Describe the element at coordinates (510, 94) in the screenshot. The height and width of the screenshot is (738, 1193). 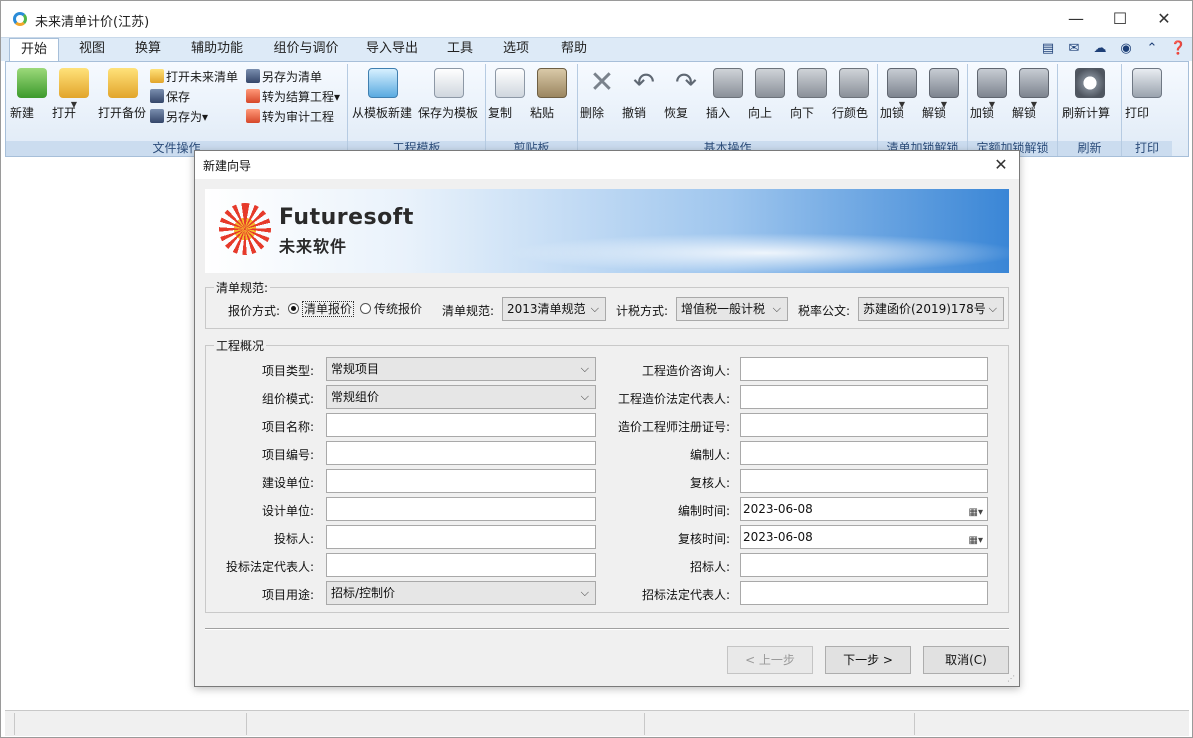
I see `copy-button: 复制` at that location.